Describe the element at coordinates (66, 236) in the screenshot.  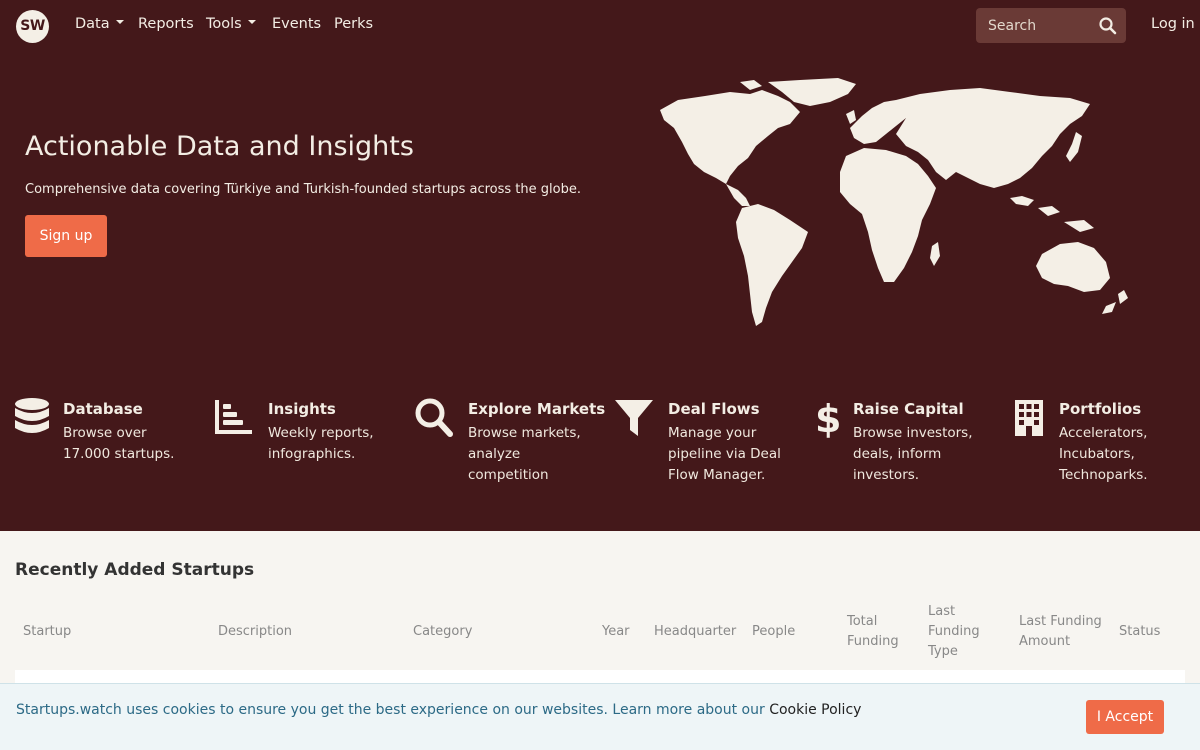
I see `signup-button: Sign up` at that location.